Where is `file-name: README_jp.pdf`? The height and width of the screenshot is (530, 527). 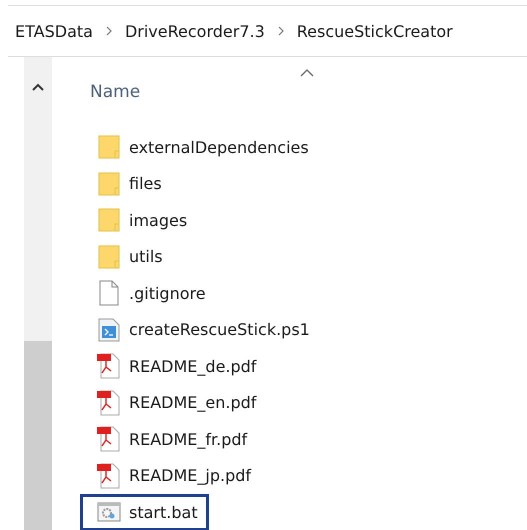 file-name: README_jp.pdf is located at coordinates (190, 476).